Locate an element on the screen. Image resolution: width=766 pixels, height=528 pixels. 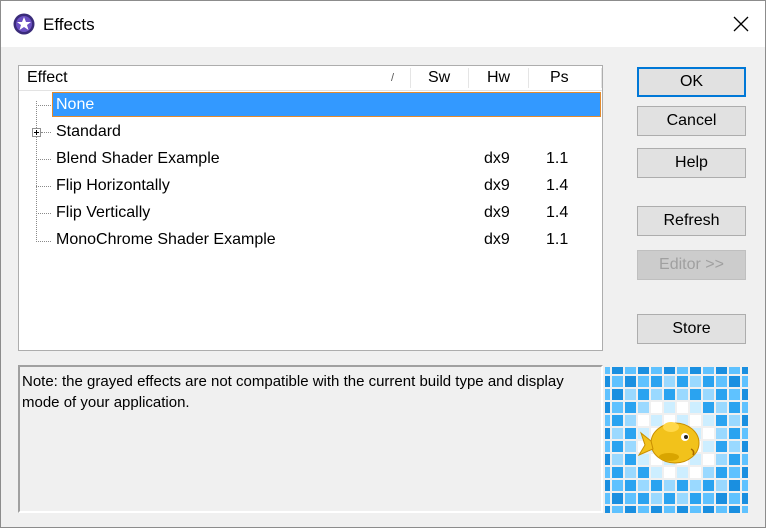
ok-button: OK is located at coordinates (691, 82).